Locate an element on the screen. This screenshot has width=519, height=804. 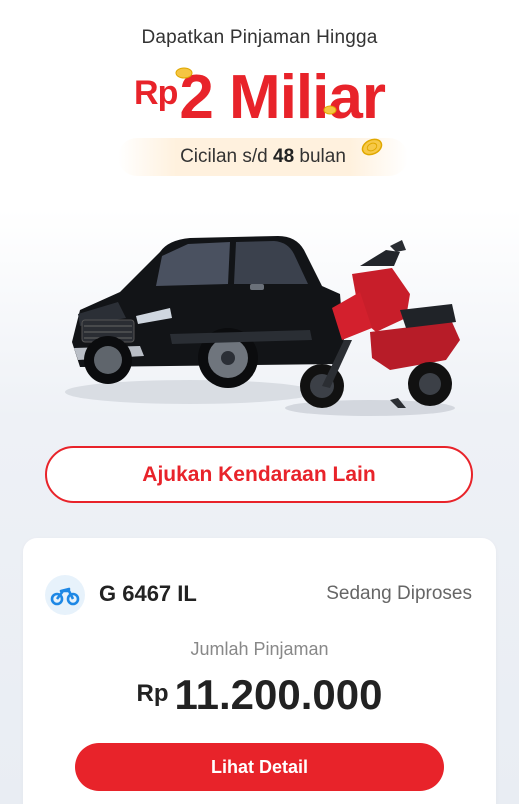
status-badge: Sedang Diproses is located at coordinates (399, 593).